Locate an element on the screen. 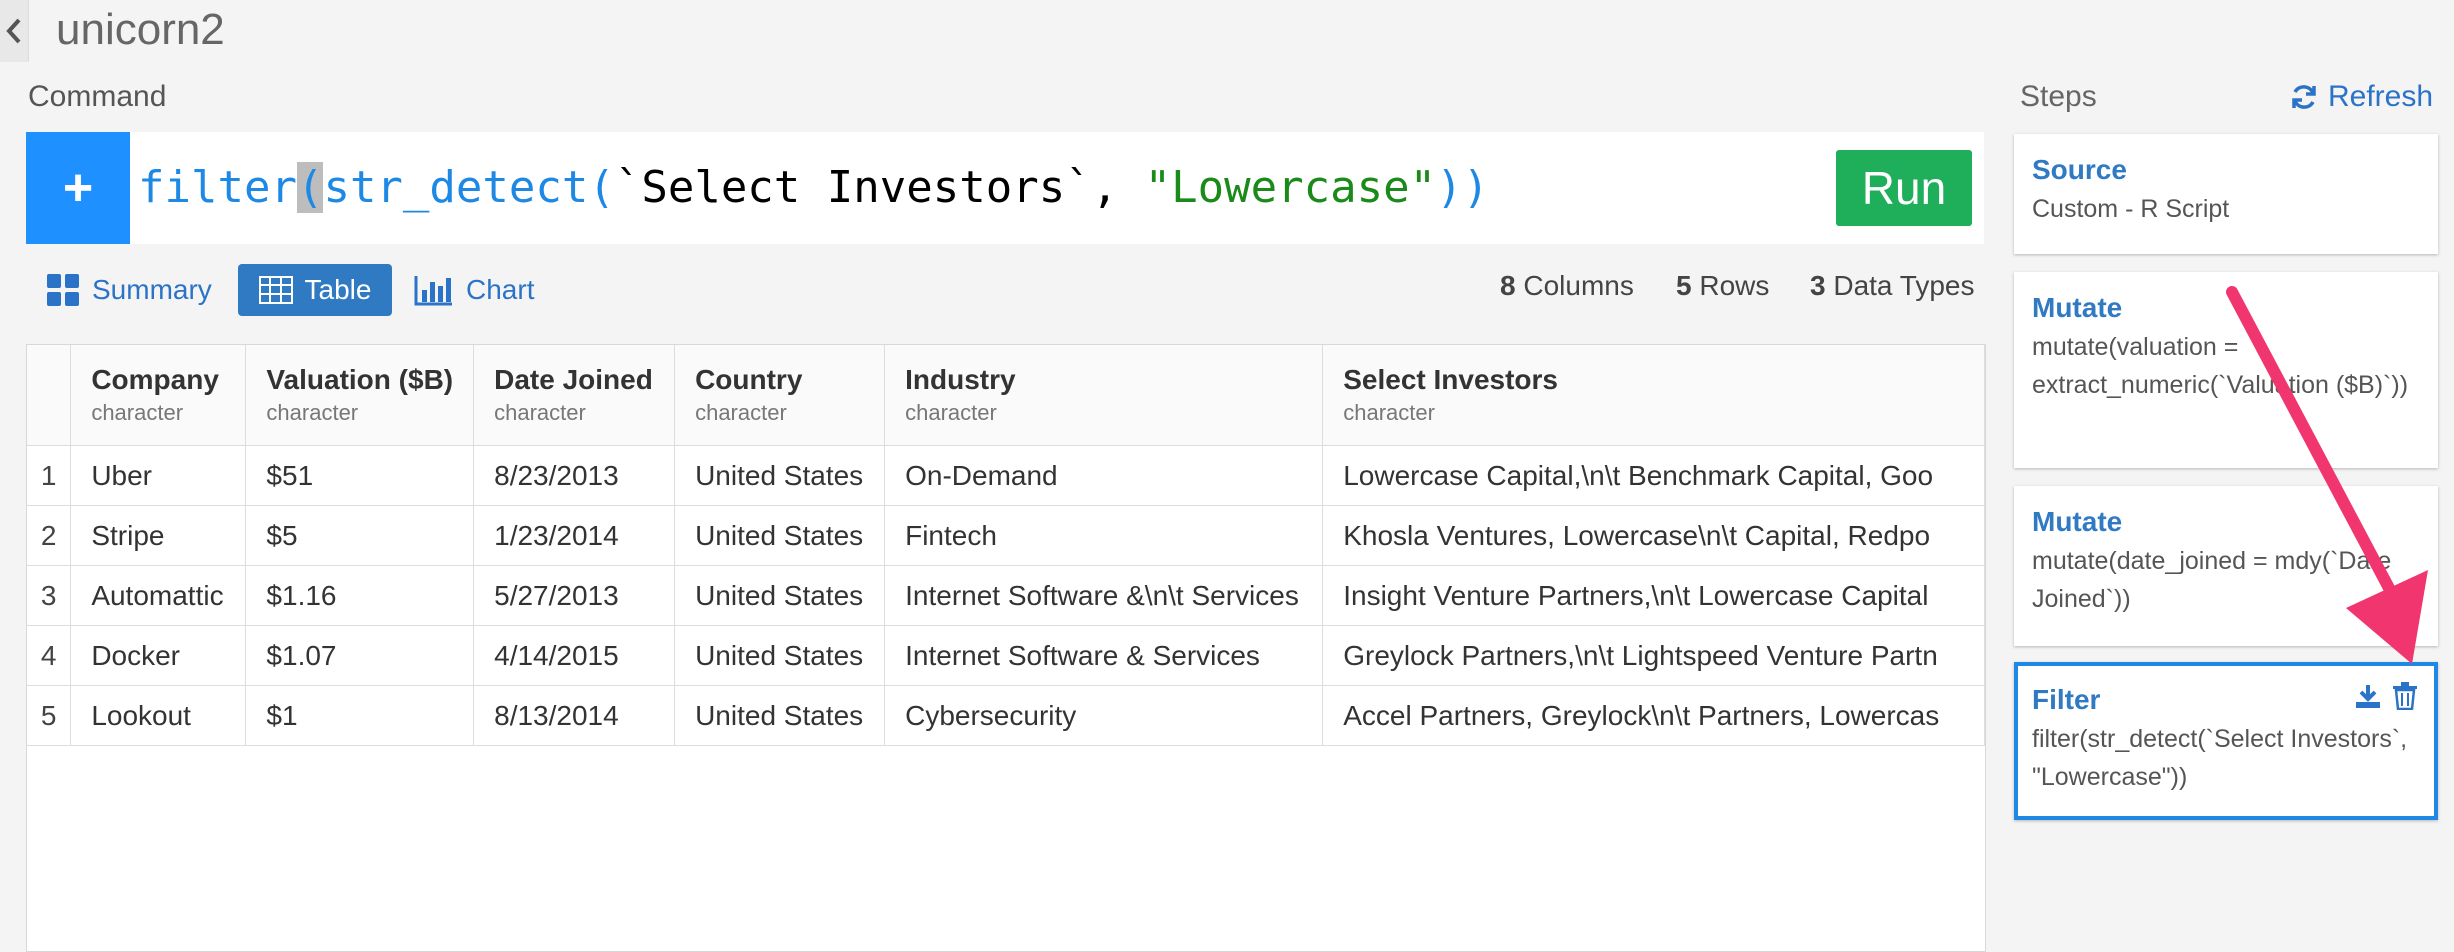 The width and height of the screenshot is (2454, 952). table-cell: Stripe is located at coordinates (158, 535).